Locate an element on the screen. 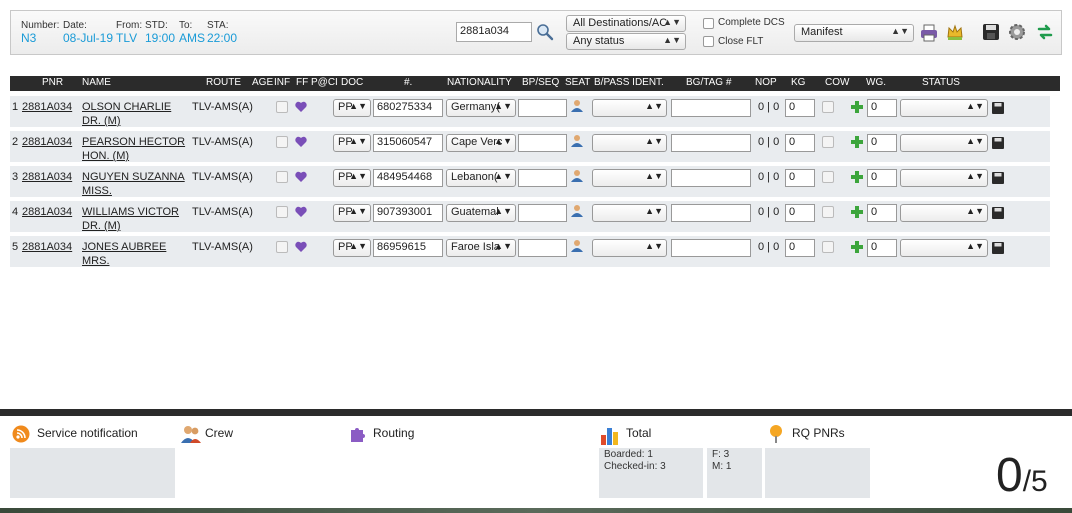 This screenshot has width=1072, height=513. passenger-name-link: PEARSON HECTOR HON. (M) is located at coordinates (136, 149).